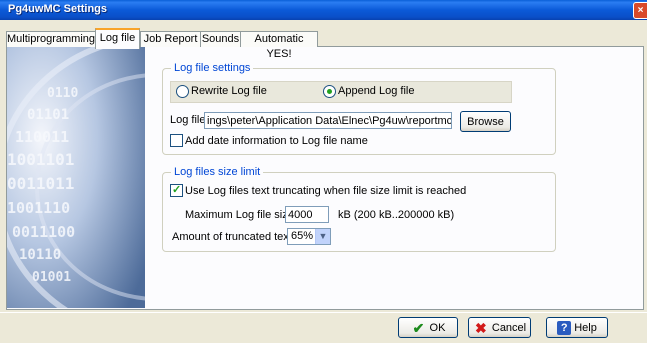 The height and width of the screenshot is (343, 647). What do you see at coordinates (40, 183) in the screenshot?
I see `svg-text: 0011011` at bounding box center [40, 183].